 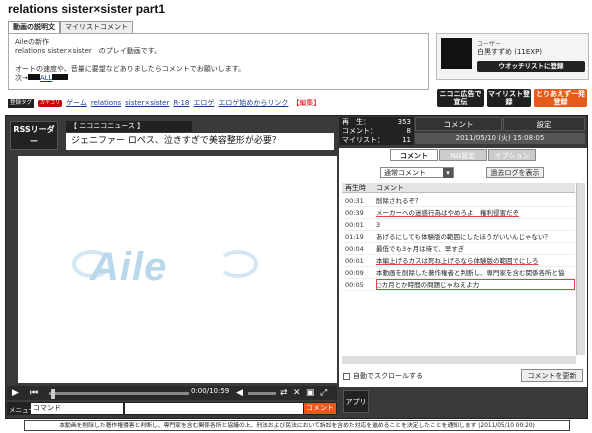 What do you see at coordinates (147, 103) in the screenshot?
I see `tag-link: sister×sister` at bounding box center [147, 103].